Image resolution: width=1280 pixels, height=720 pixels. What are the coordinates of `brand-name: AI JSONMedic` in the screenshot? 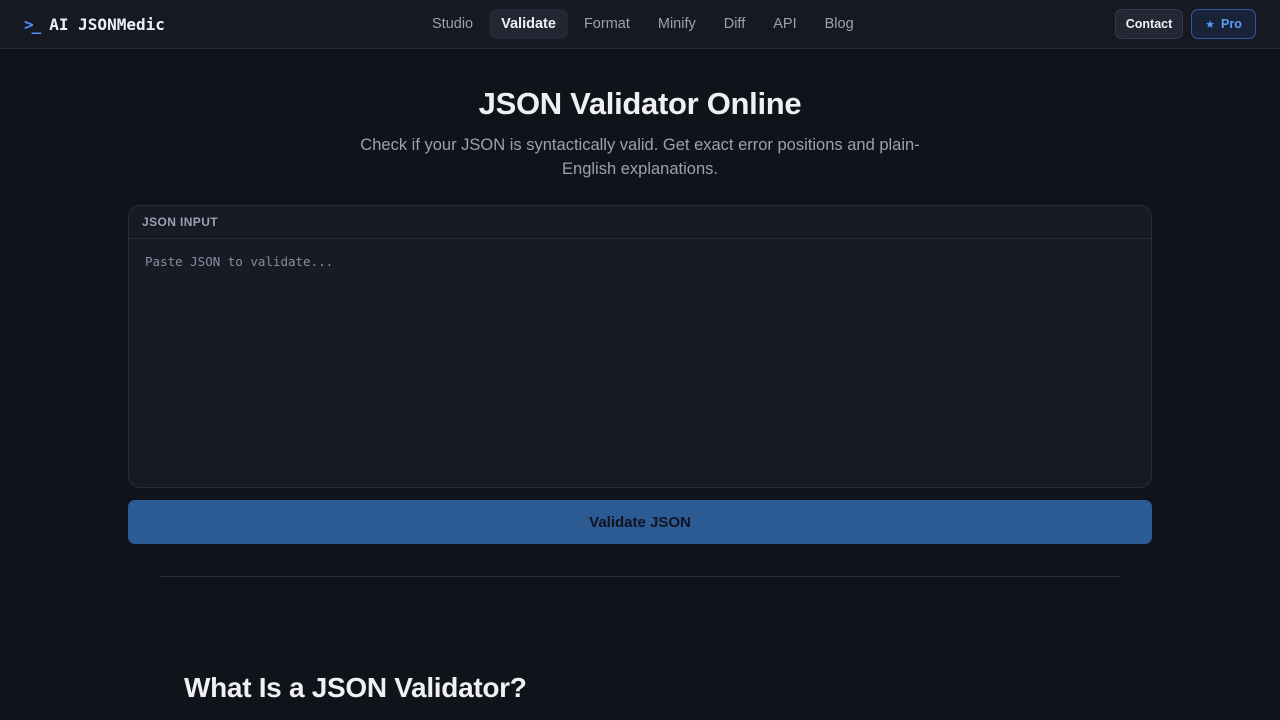 It's located at (107, 24).